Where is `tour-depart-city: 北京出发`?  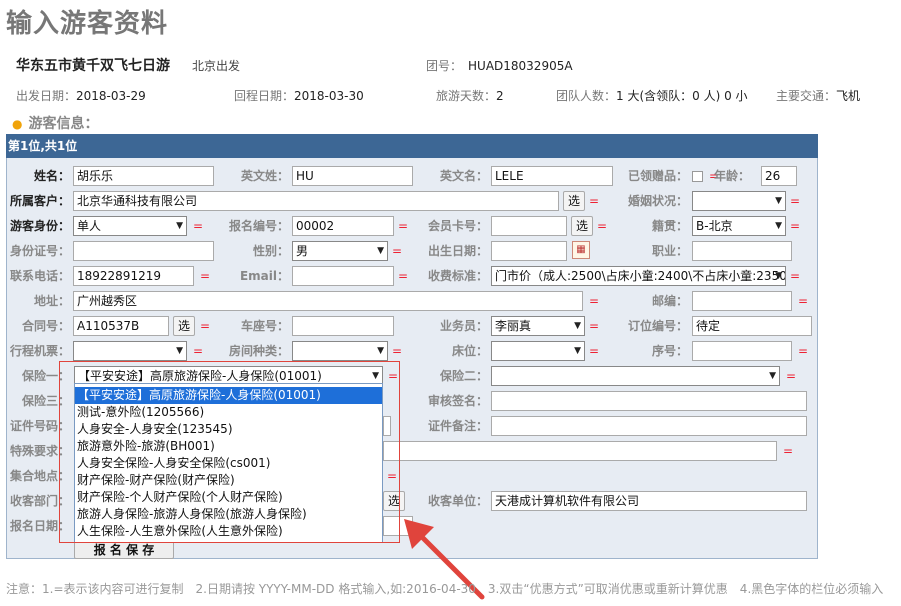
tour-depart-city: 北京出发 is located at coordinates (216, 66).